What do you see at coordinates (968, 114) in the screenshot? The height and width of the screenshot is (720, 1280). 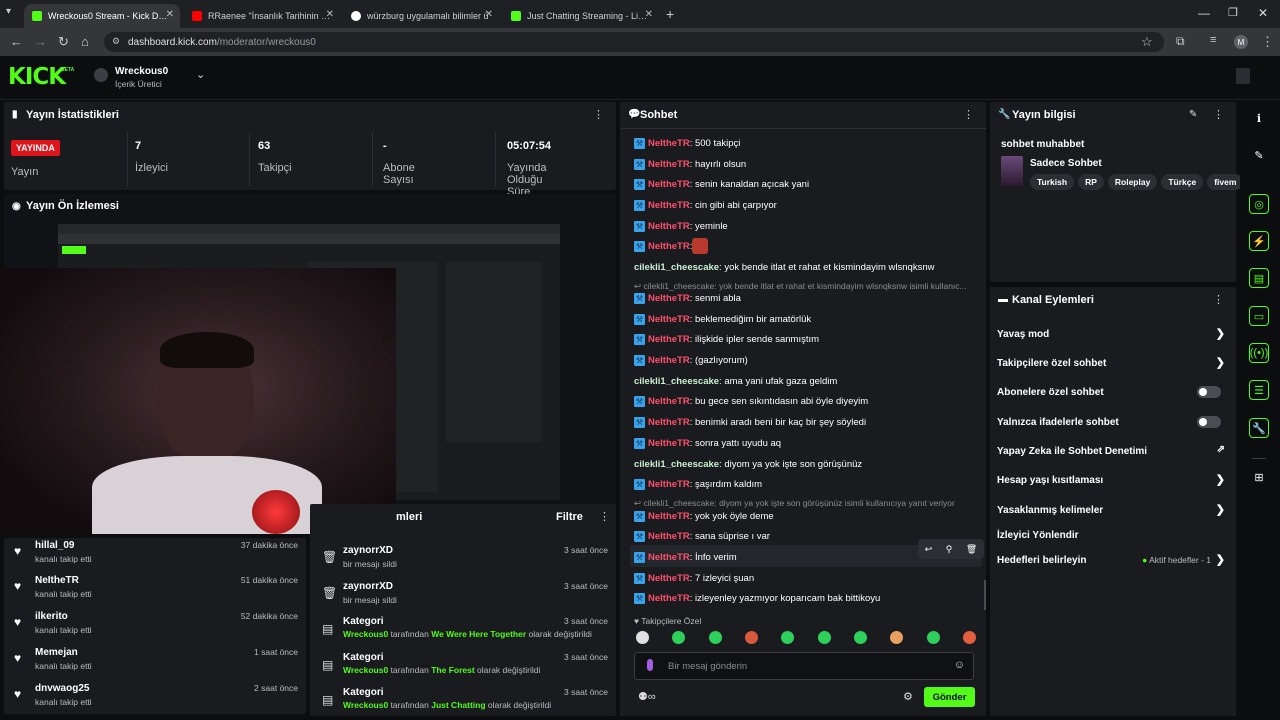 I see `chat-menu-icon: ⋮` at bounding box center [968, 114].